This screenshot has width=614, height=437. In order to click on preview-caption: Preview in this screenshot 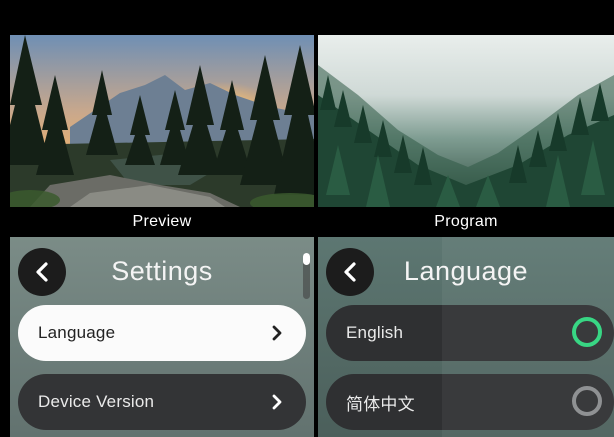, I will do `click(162, 222)`.